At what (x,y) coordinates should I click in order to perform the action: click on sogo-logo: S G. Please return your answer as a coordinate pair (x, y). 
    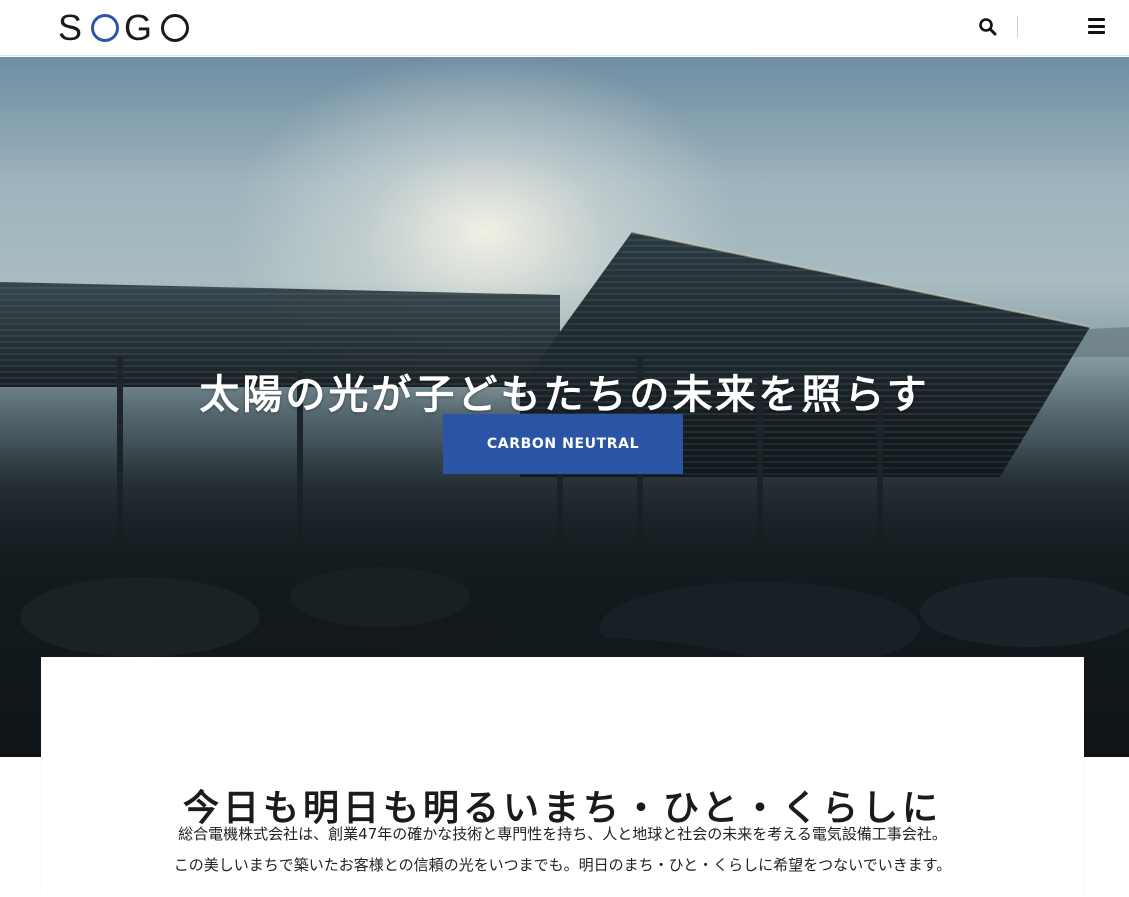
    Looking at the image, I should click on (124, 27).